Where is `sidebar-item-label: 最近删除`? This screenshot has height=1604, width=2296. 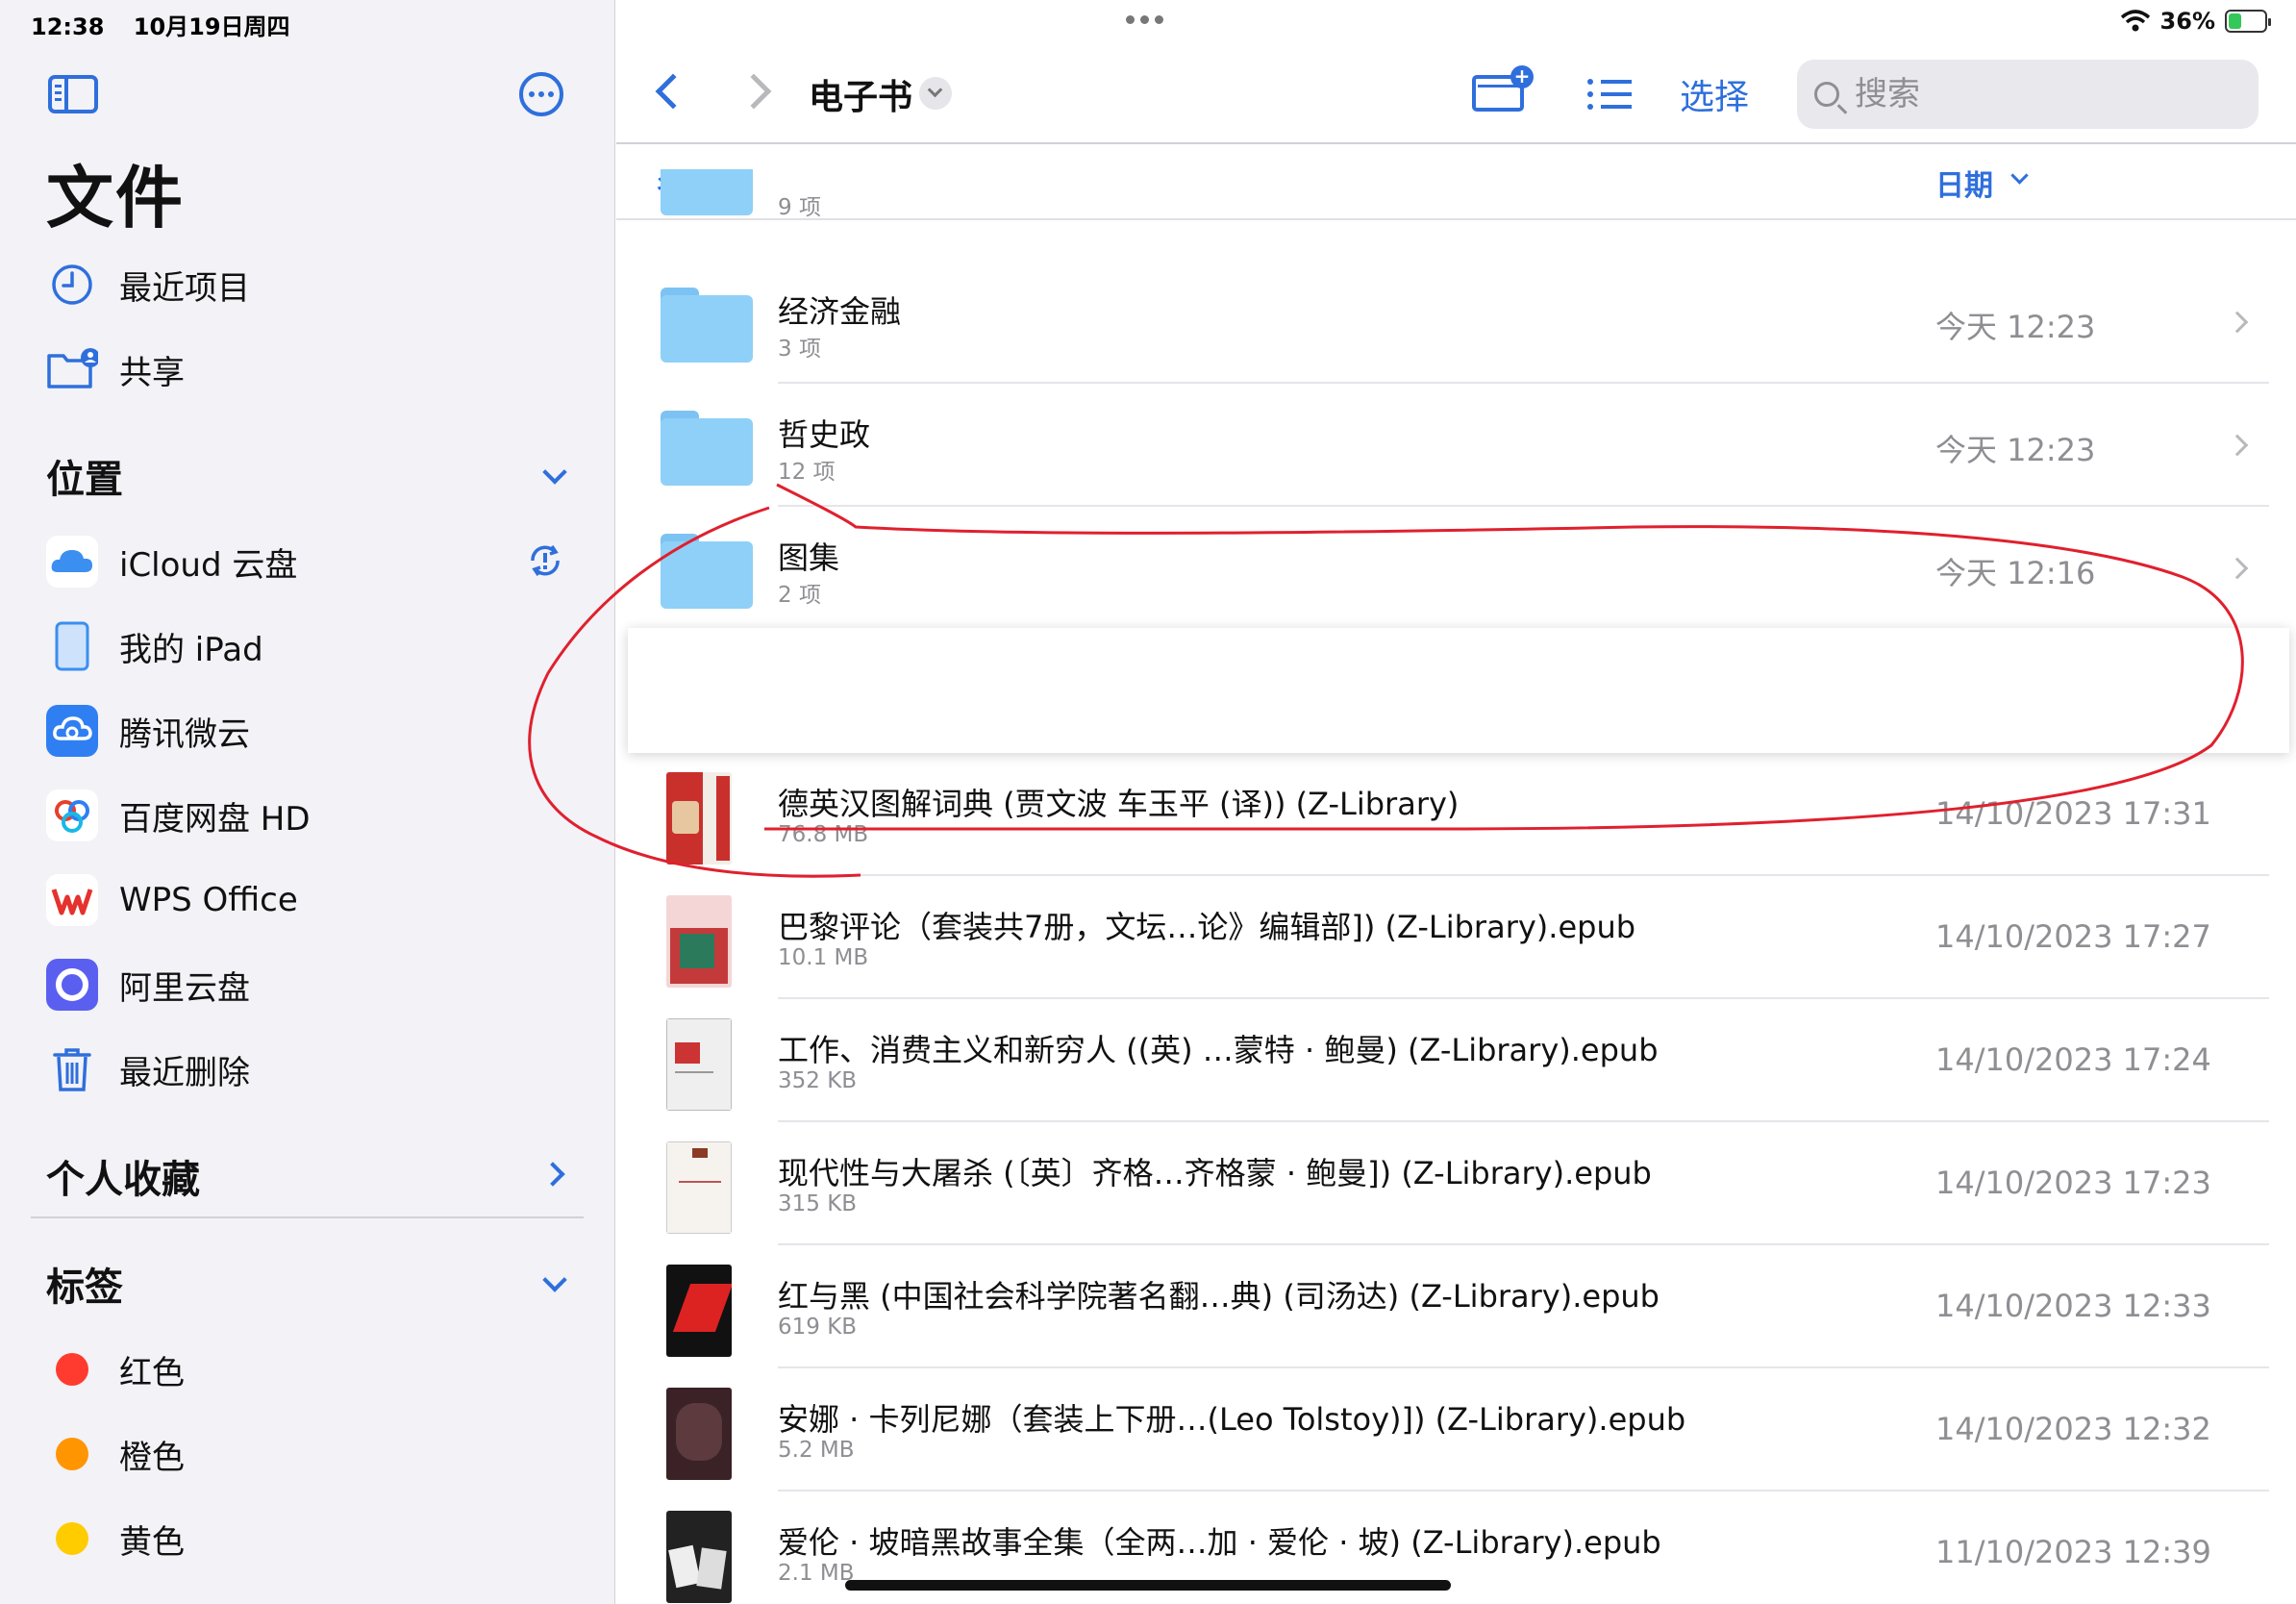 sidebar-item-label: 最近删除 is located at coordinates (184, 1072).